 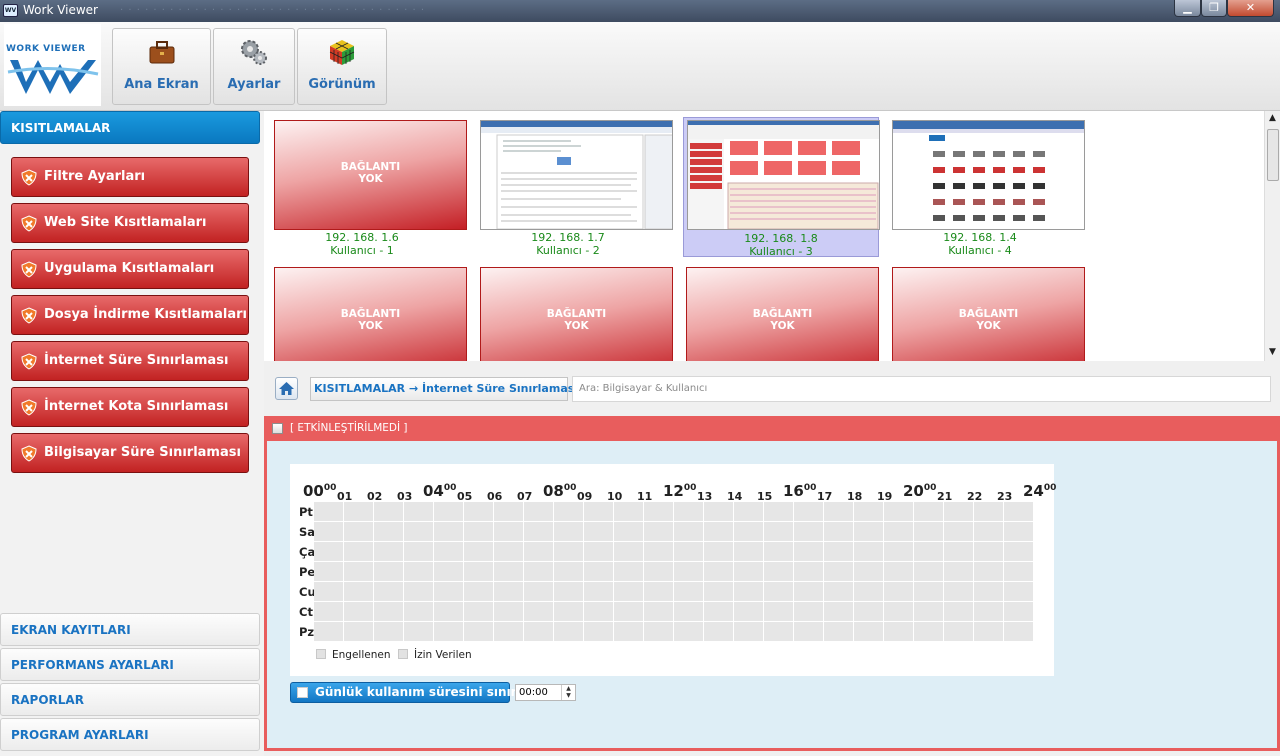 I want to click on scroll-up-arrow-icon: ▲, so click(x=1272, y=118).